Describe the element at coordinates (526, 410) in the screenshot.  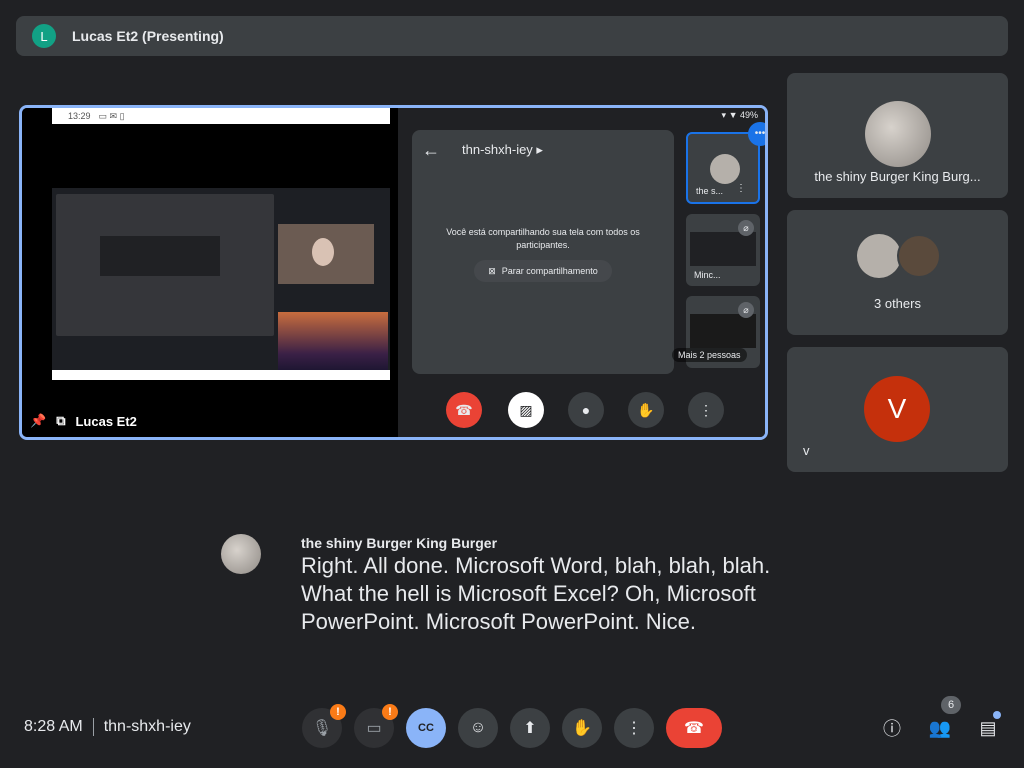
I see `phone-camera-off-button: ▨` at that location.